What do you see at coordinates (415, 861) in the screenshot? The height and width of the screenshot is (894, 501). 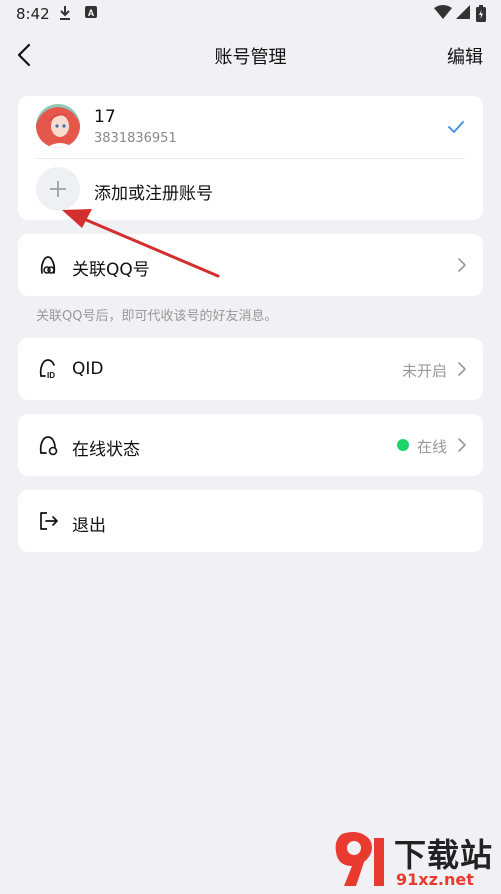 I see `watermark: 下载站 91xz.net` at bounding box center [415, 861].